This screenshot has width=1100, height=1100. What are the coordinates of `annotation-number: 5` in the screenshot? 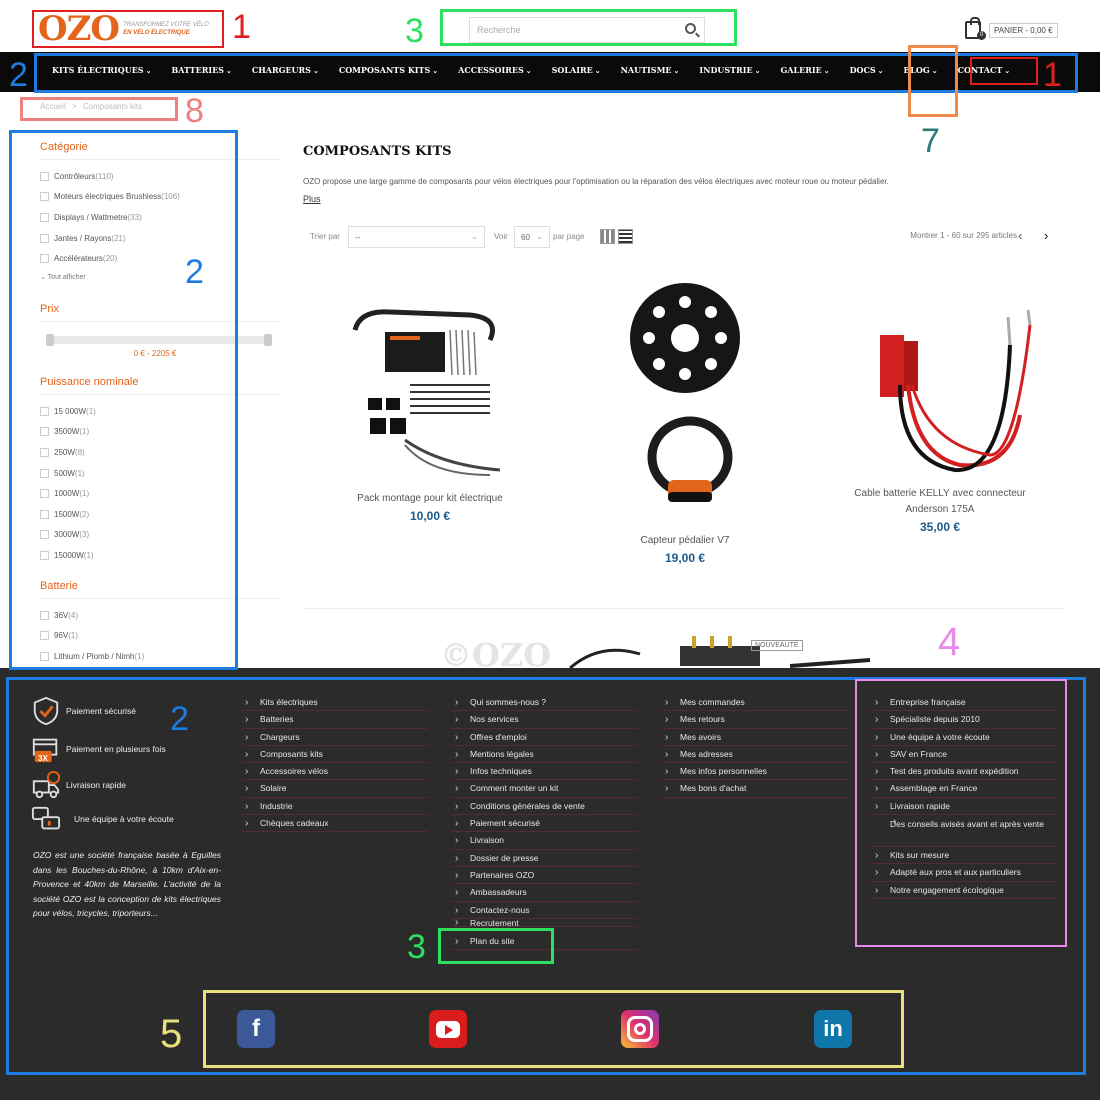 It's located at (171, 1034).